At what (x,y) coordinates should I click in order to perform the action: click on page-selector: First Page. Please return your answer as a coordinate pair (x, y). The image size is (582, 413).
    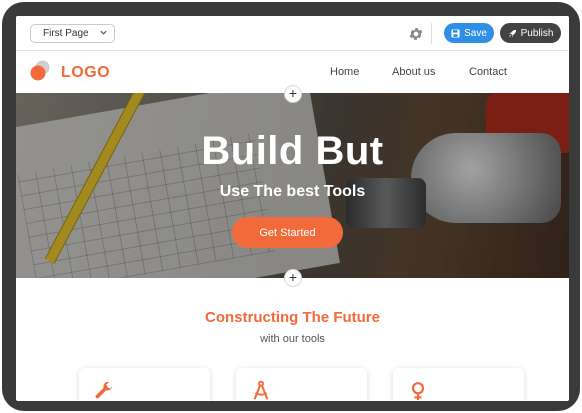
    Looking at the image, I should click on (72, 33).